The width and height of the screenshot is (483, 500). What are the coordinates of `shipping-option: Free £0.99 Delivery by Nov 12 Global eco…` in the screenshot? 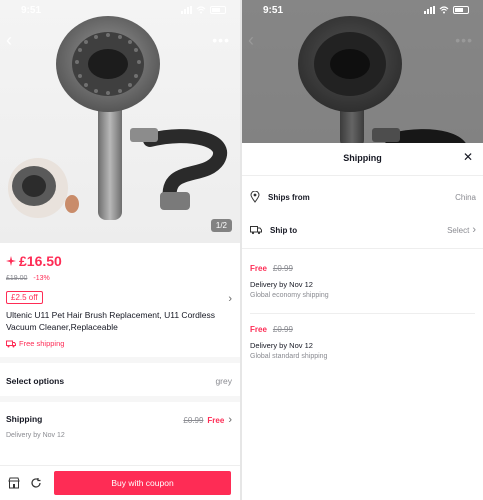 It's located at (363, 281).